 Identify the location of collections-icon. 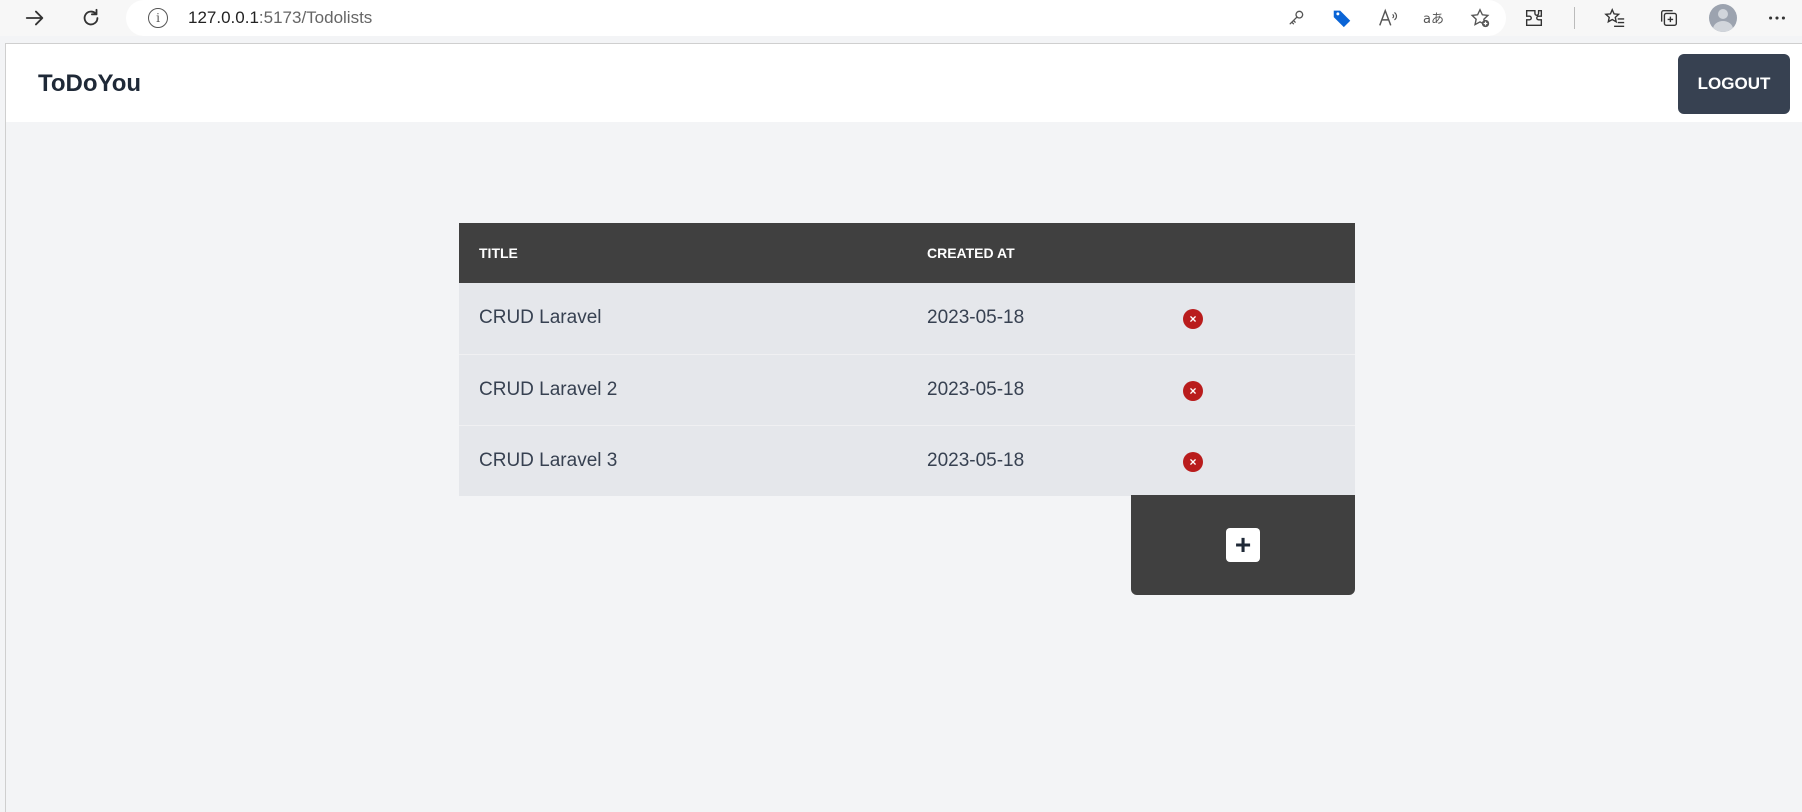
(1669, 18).